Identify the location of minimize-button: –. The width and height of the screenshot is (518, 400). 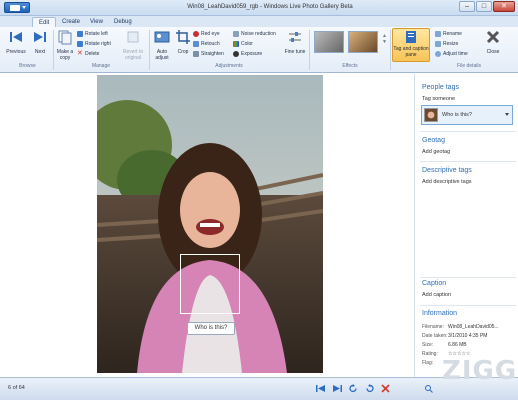
(467, 6).